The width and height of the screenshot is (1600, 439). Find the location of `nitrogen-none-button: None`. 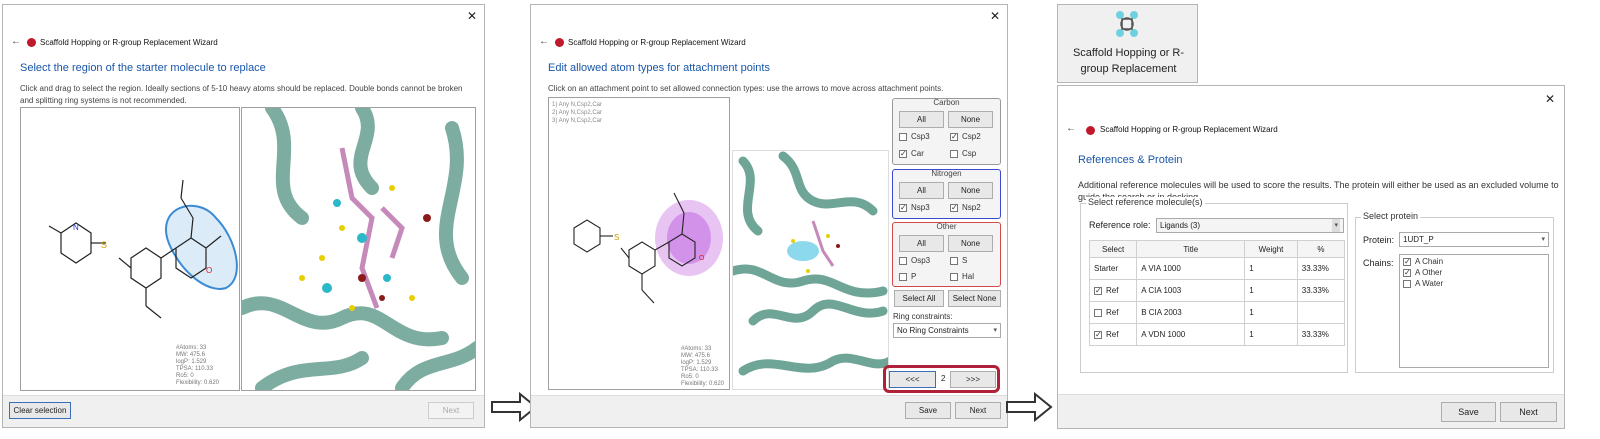

nitrogen-none-button: None is located at coordinates (970, 190).